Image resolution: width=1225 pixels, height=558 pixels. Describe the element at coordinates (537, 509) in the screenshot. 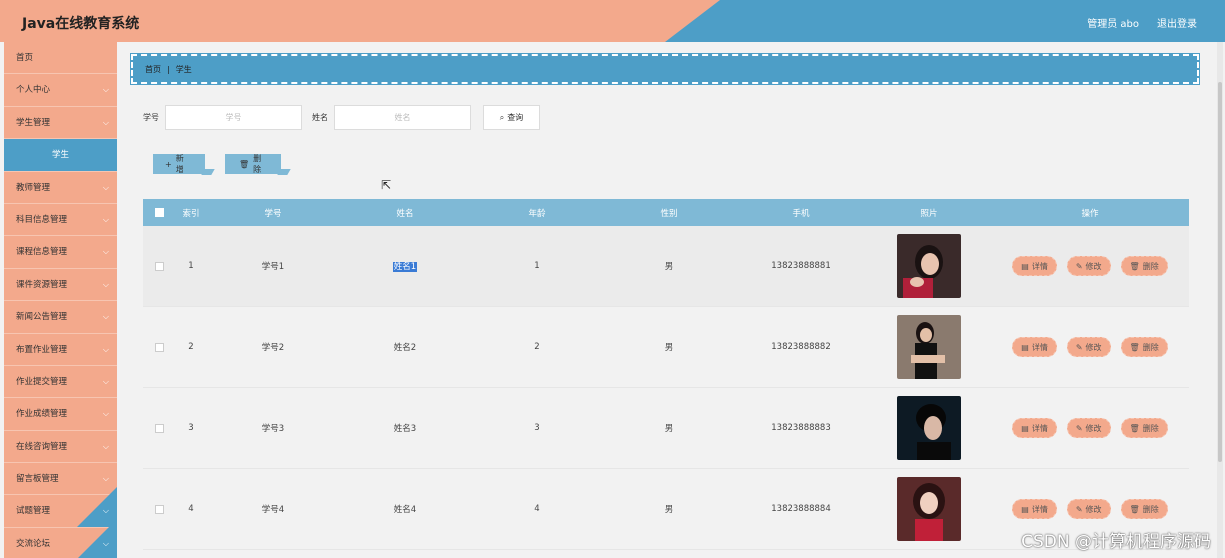

I see `cell-age: 4` at that location.